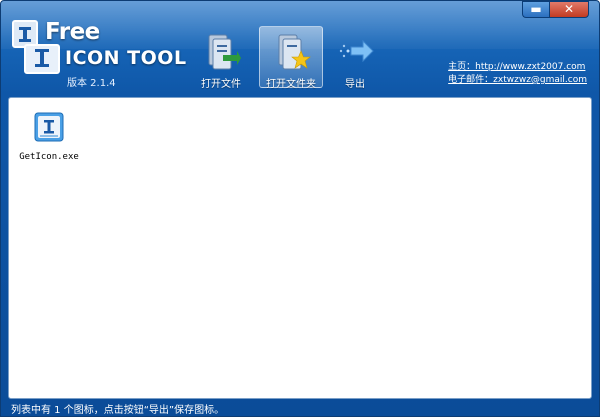  I want to click on close-button: ✕, so click(569, 9).